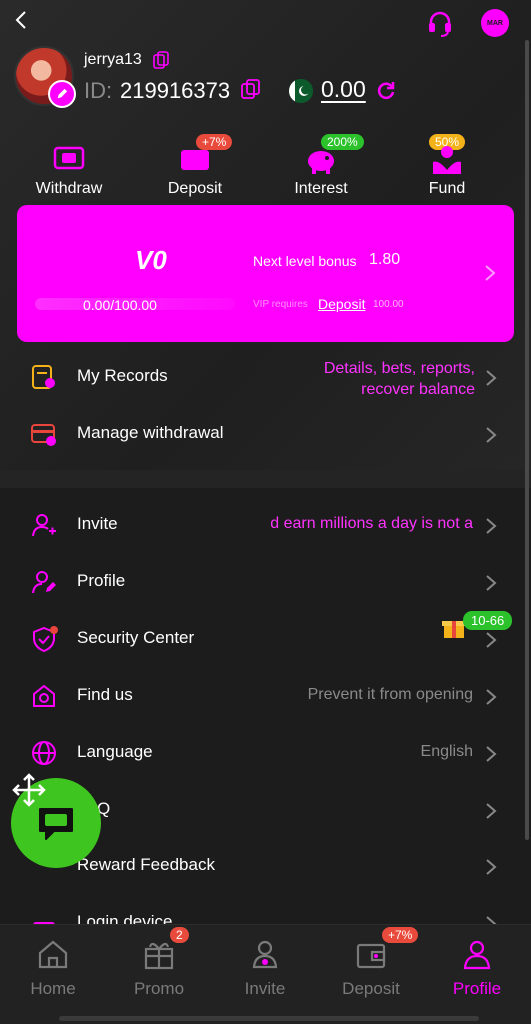 The width and height of the screenshot is (531, 1024). Describe the element at coordinates (477, 988) in the screenshot. I see `nav-profile-label: Profile` at that location.